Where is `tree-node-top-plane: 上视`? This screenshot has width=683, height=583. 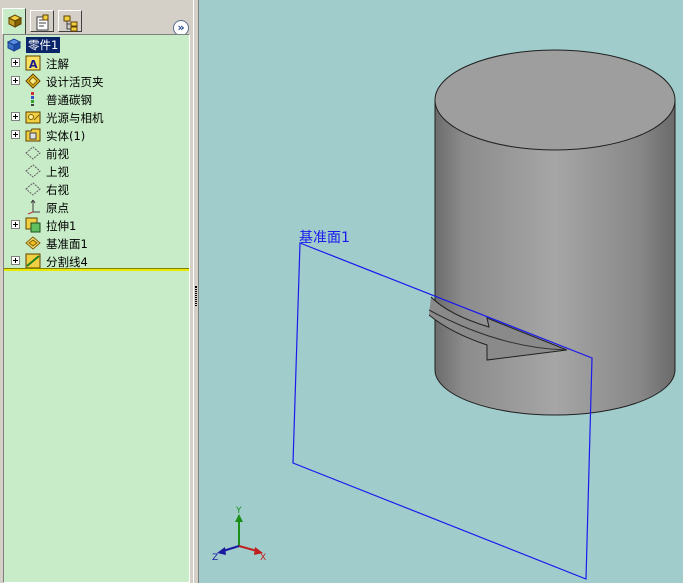
tree-node-top-plane: 上视 is located at coordinates (96, 171).